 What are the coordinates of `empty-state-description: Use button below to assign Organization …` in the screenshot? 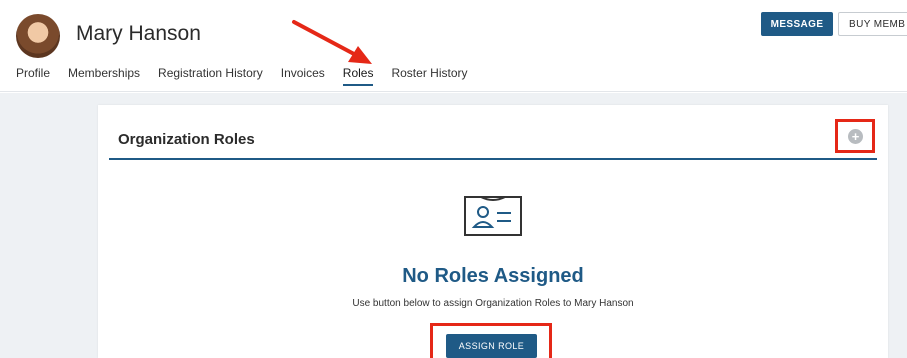 It's located at (493, 303).